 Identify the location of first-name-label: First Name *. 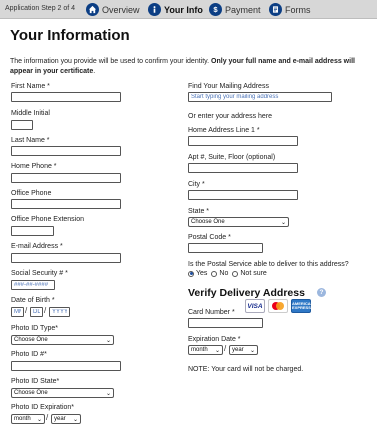
(30, 86).